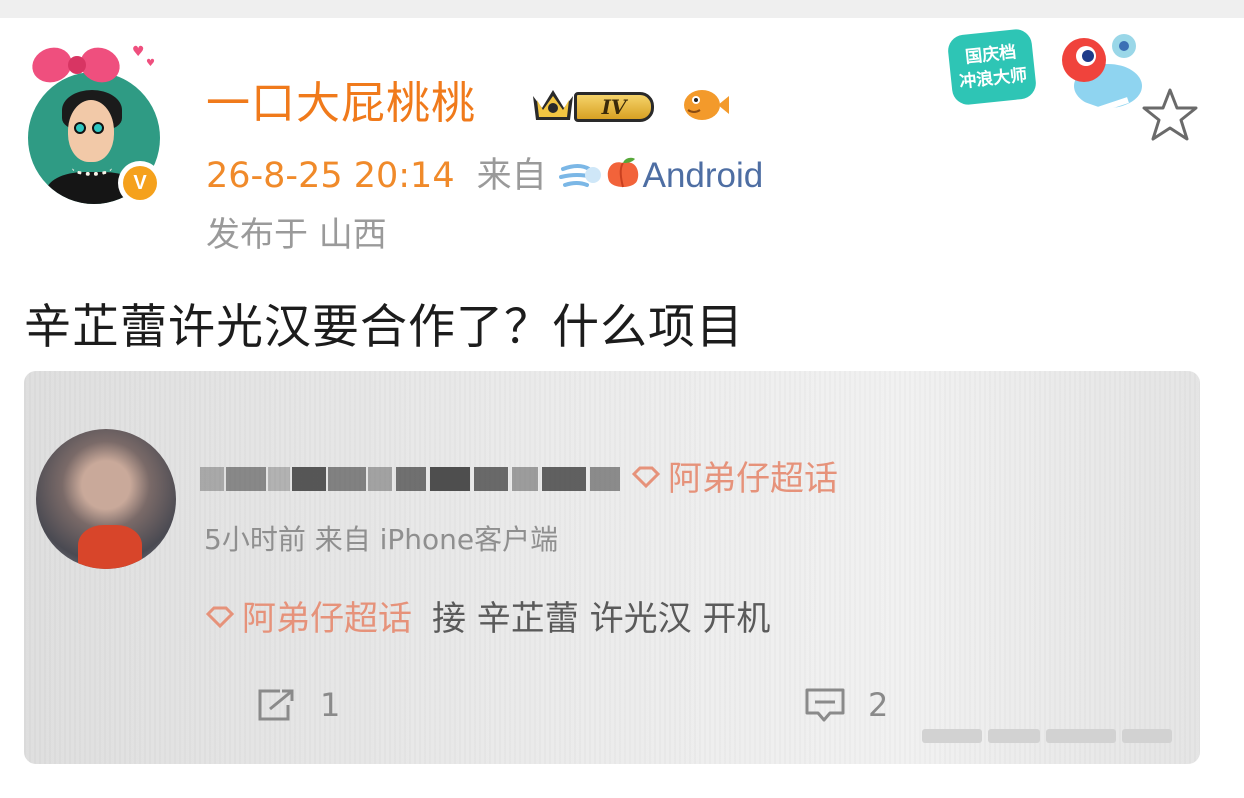 The image size is (1244, 798). What do you see at coordinates (341, 104) in the screenshot?
I see `username: 一口大屁桃桃` at bounding box center [341, 104].